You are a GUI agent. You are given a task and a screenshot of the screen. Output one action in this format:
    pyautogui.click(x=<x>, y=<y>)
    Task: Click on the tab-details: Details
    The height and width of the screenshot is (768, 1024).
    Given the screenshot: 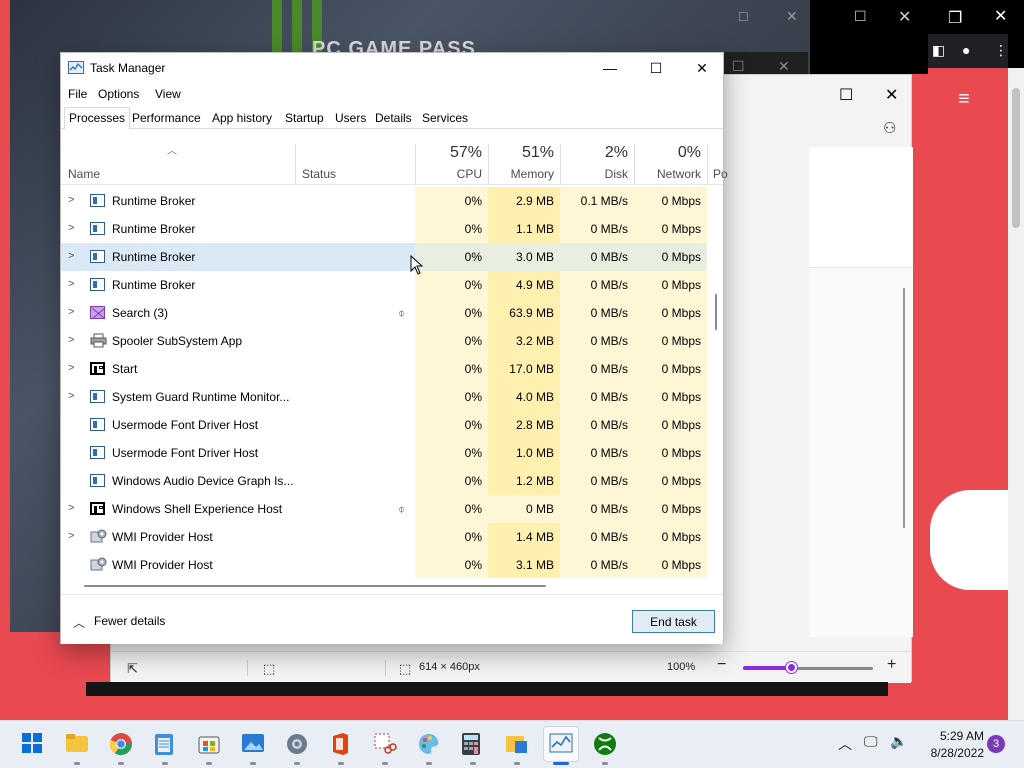 What is the action you would take?
    pyautogui.click(x=393, y=118)
    